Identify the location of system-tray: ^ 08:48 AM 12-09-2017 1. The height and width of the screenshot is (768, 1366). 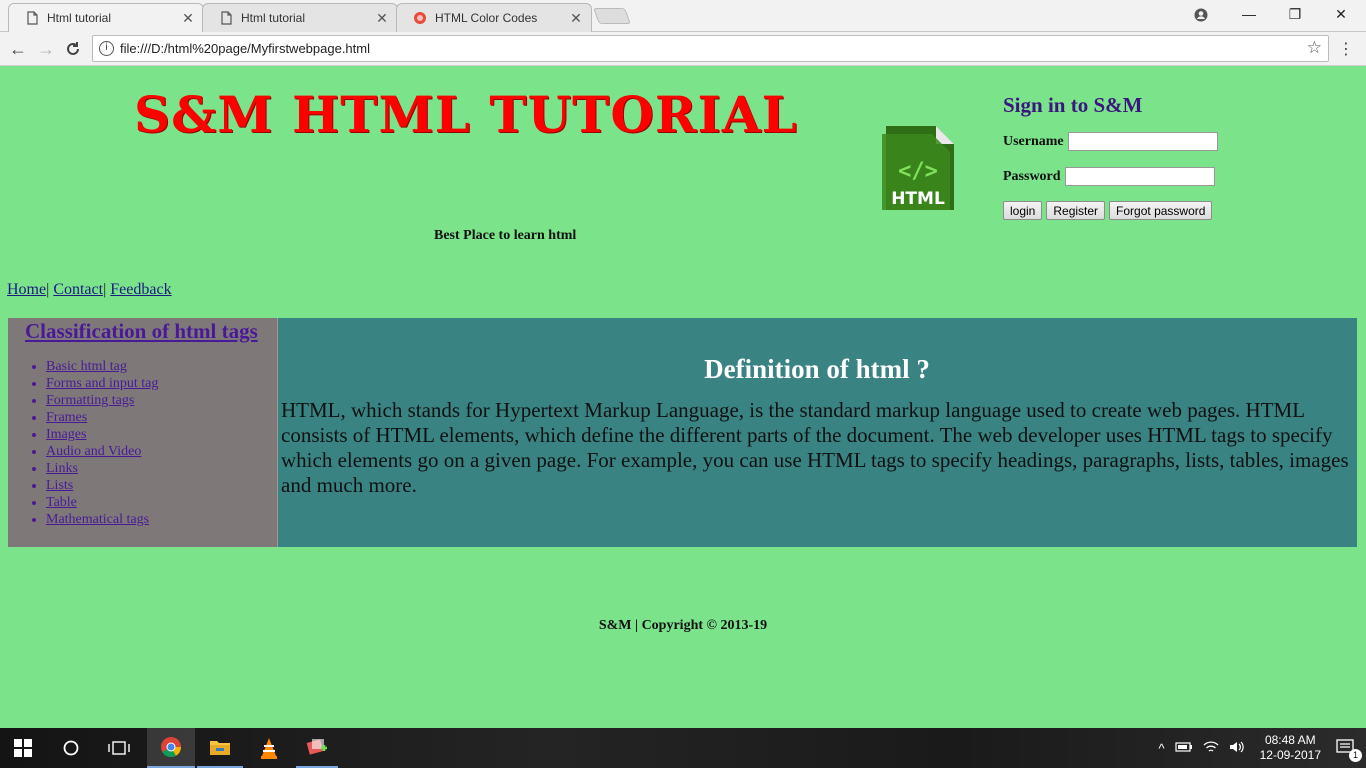
(1260, 748).